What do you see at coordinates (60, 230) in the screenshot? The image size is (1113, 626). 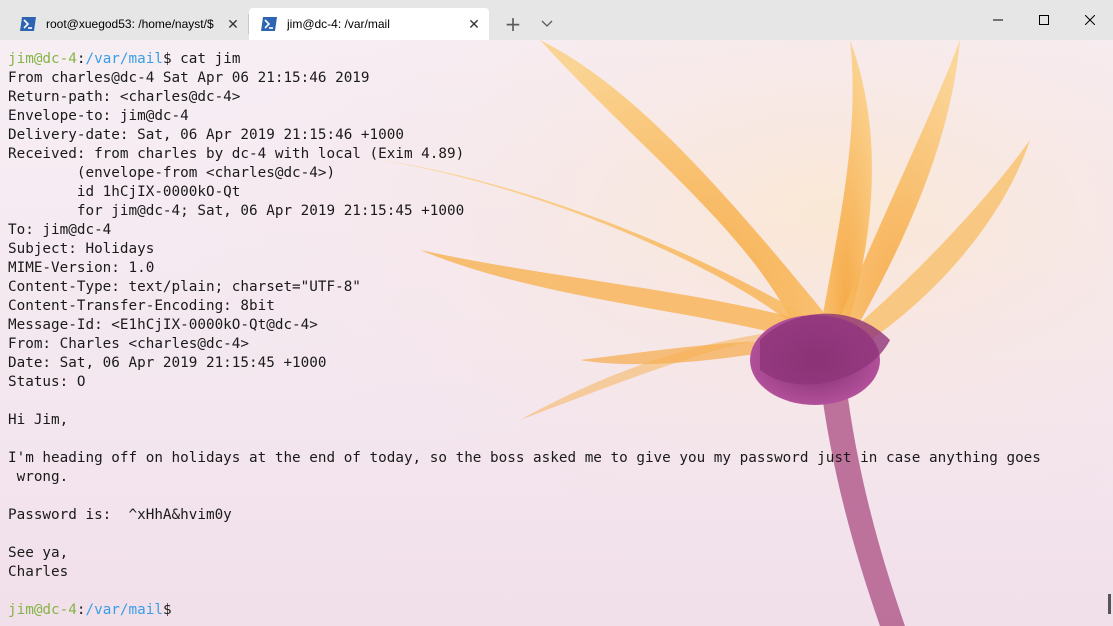 I see `output-line: To: jim@dc-4` at bounding box center [60, 230].